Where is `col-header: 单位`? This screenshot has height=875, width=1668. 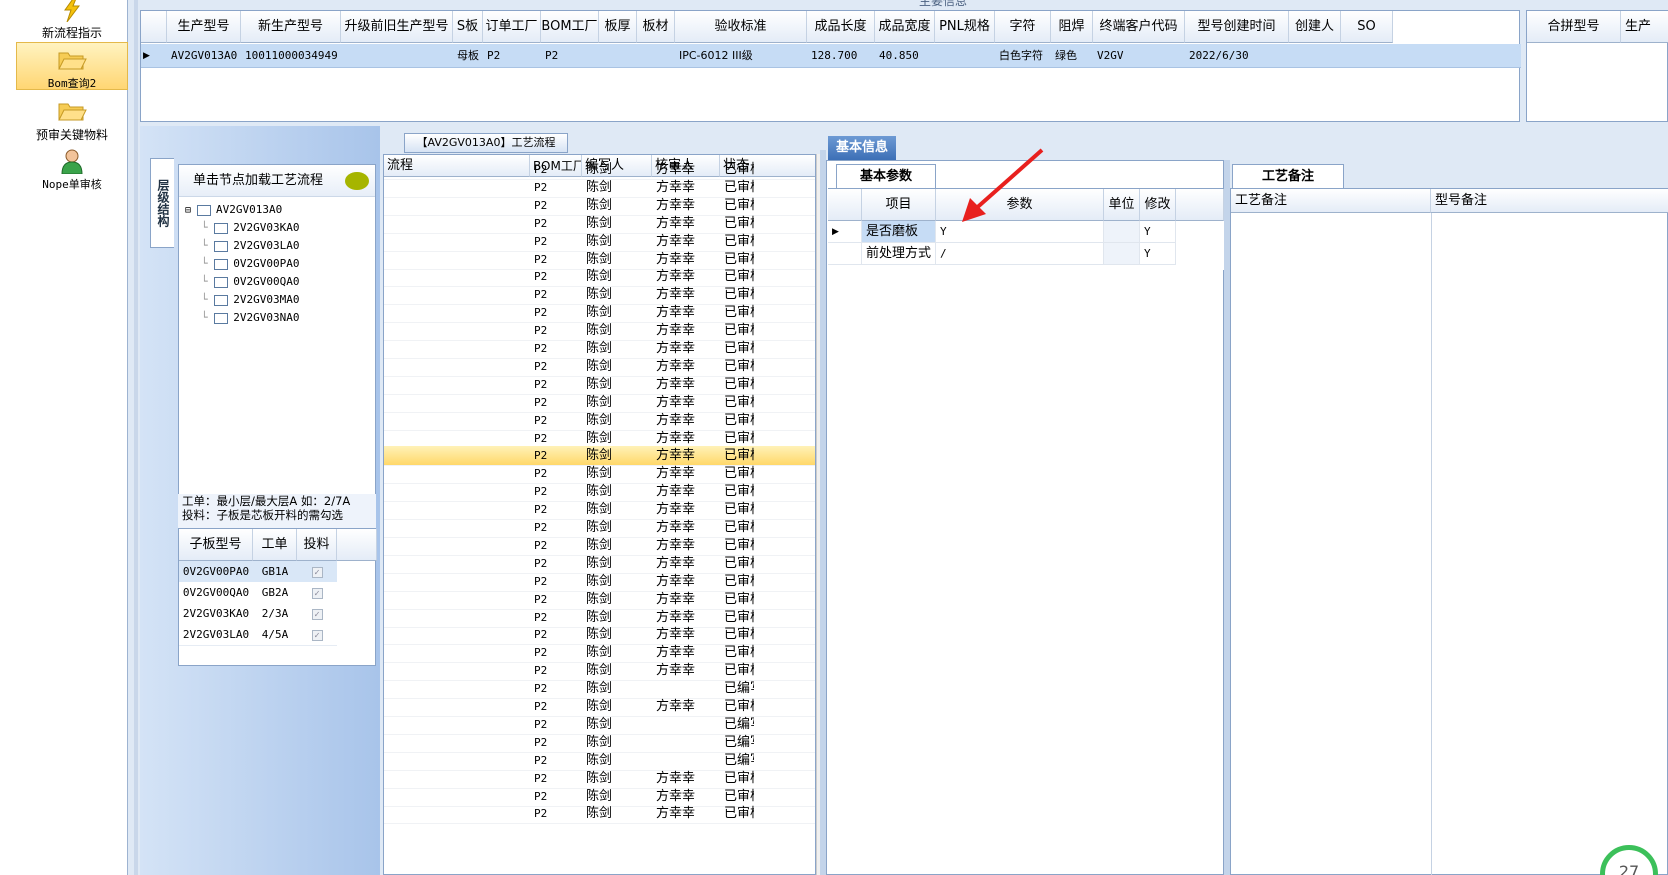 col-header: 单位 is located at coordinates (1122, 205).